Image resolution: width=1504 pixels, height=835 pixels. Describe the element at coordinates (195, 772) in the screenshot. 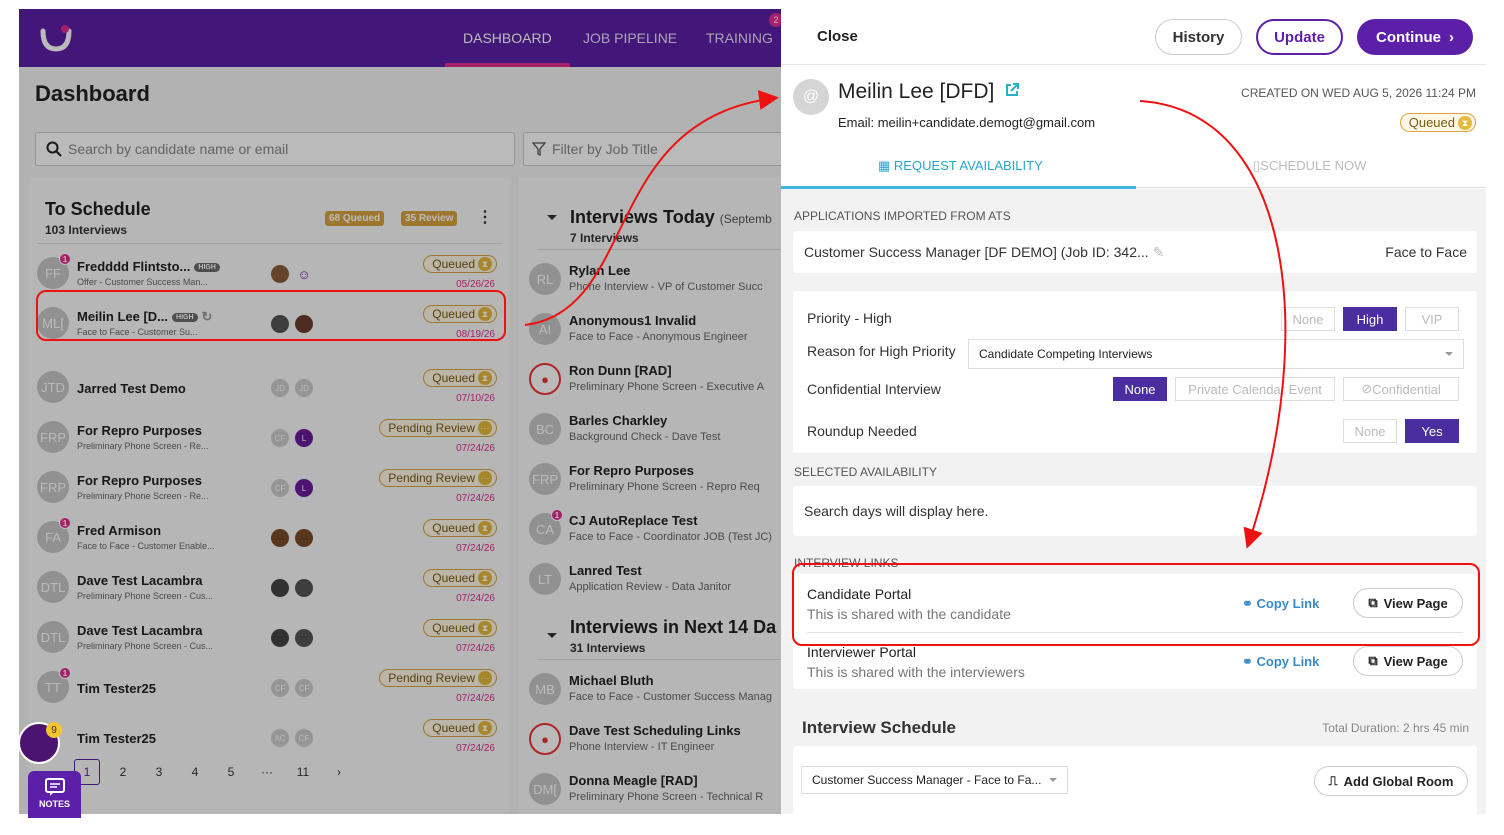

I see `page-4: 4` at that location.